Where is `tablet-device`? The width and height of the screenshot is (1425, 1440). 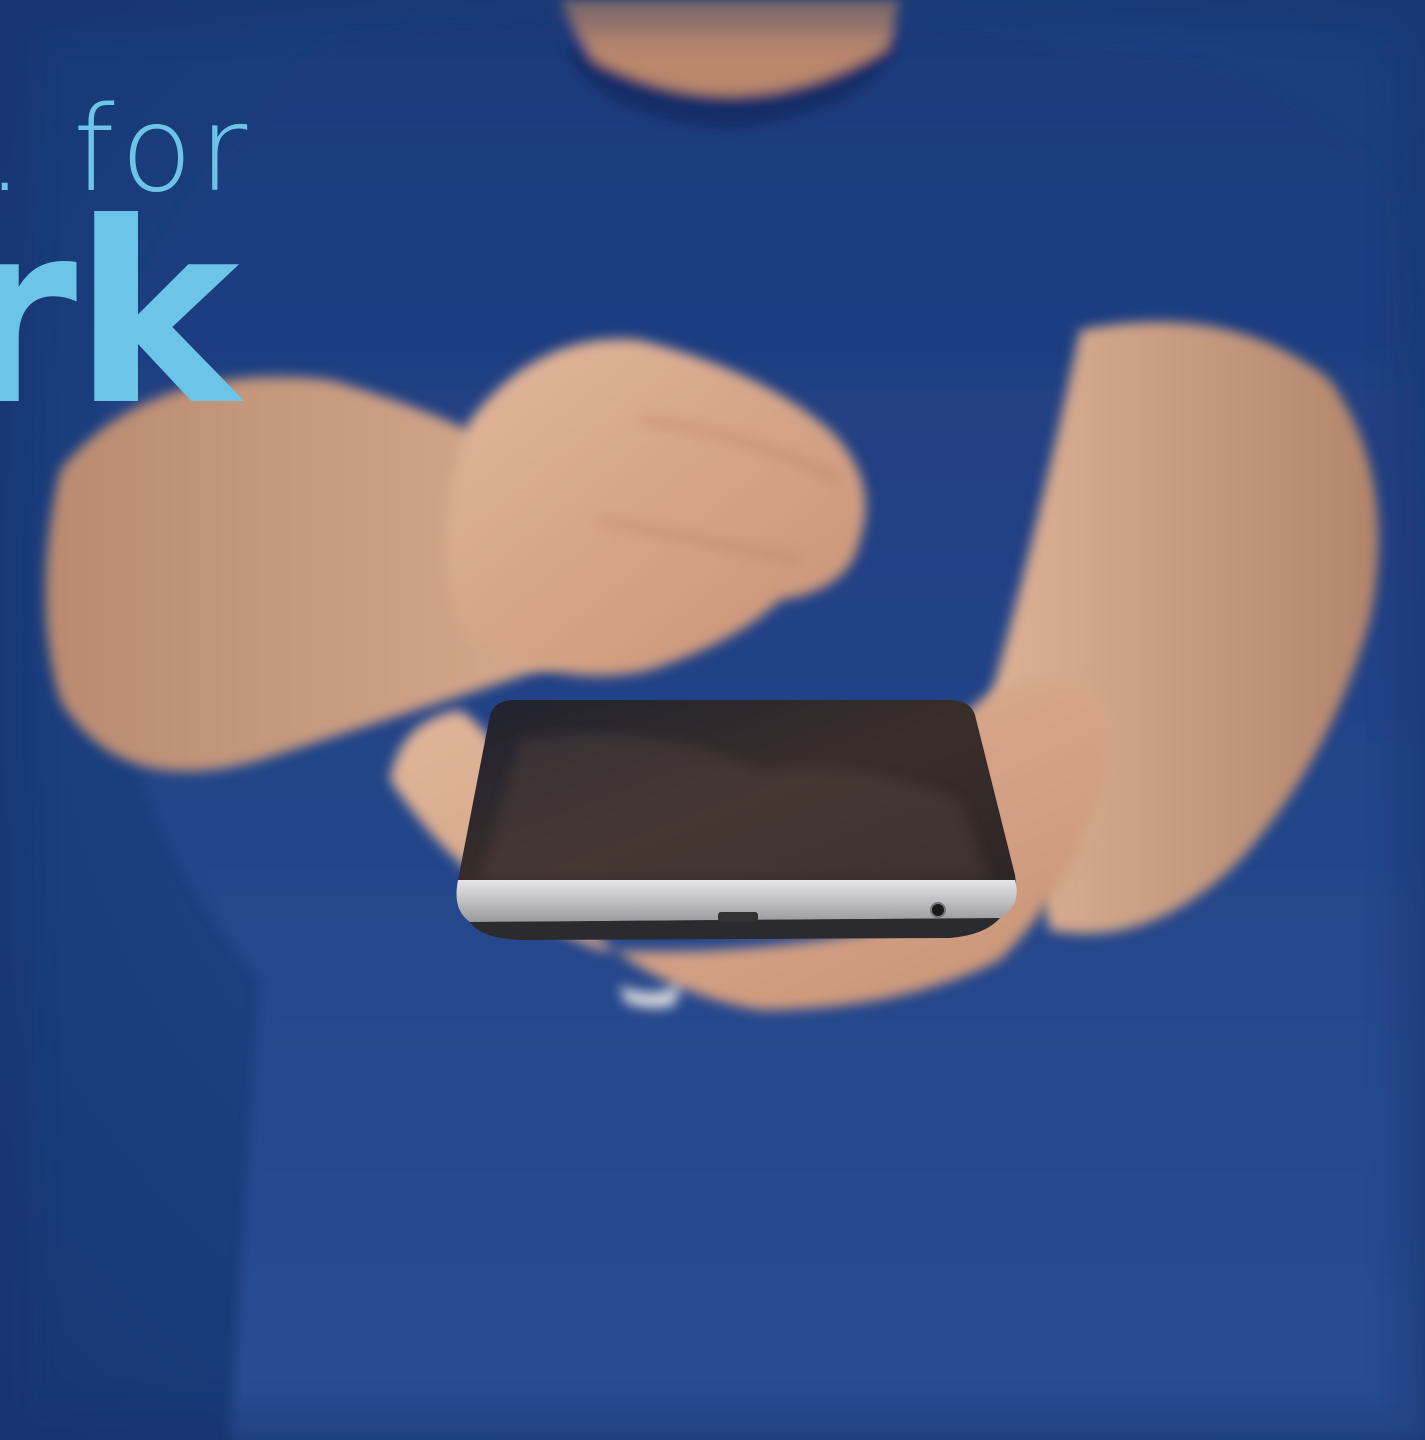 tablet-device is located at coordinates (736, 820).